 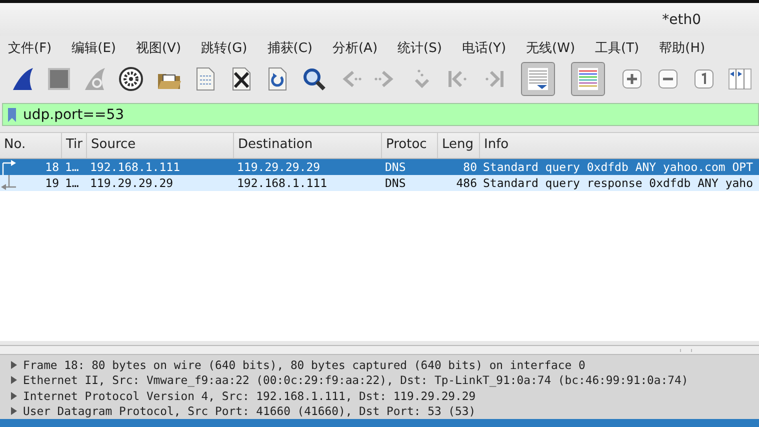 What do you see at coordinates (23, 79) in the screenshot?
I see `shark-fin-icon` at bounding box center [23, 79].